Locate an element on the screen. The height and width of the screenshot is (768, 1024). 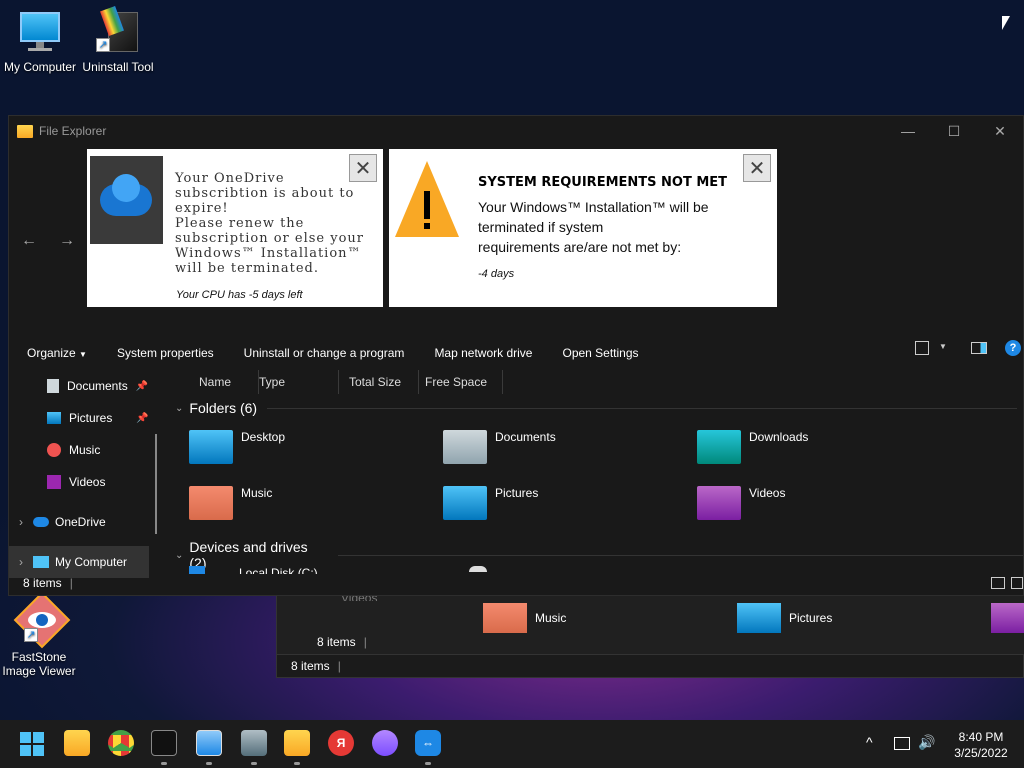
nav-scrollbar is located at coordinates (156, 484).